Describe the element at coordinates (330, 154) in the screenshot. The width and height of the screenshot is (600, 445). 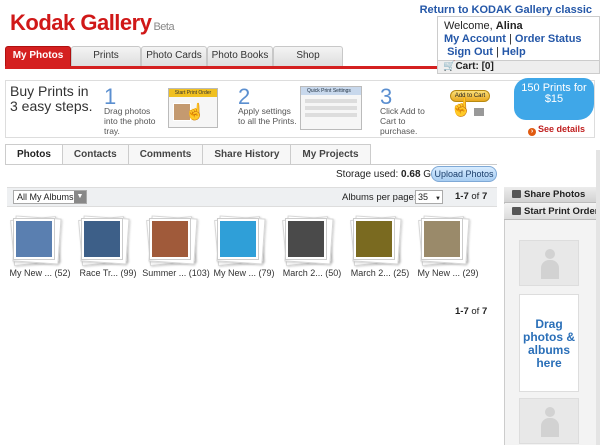
I see `tab-my-projects: My Projects` at that location.